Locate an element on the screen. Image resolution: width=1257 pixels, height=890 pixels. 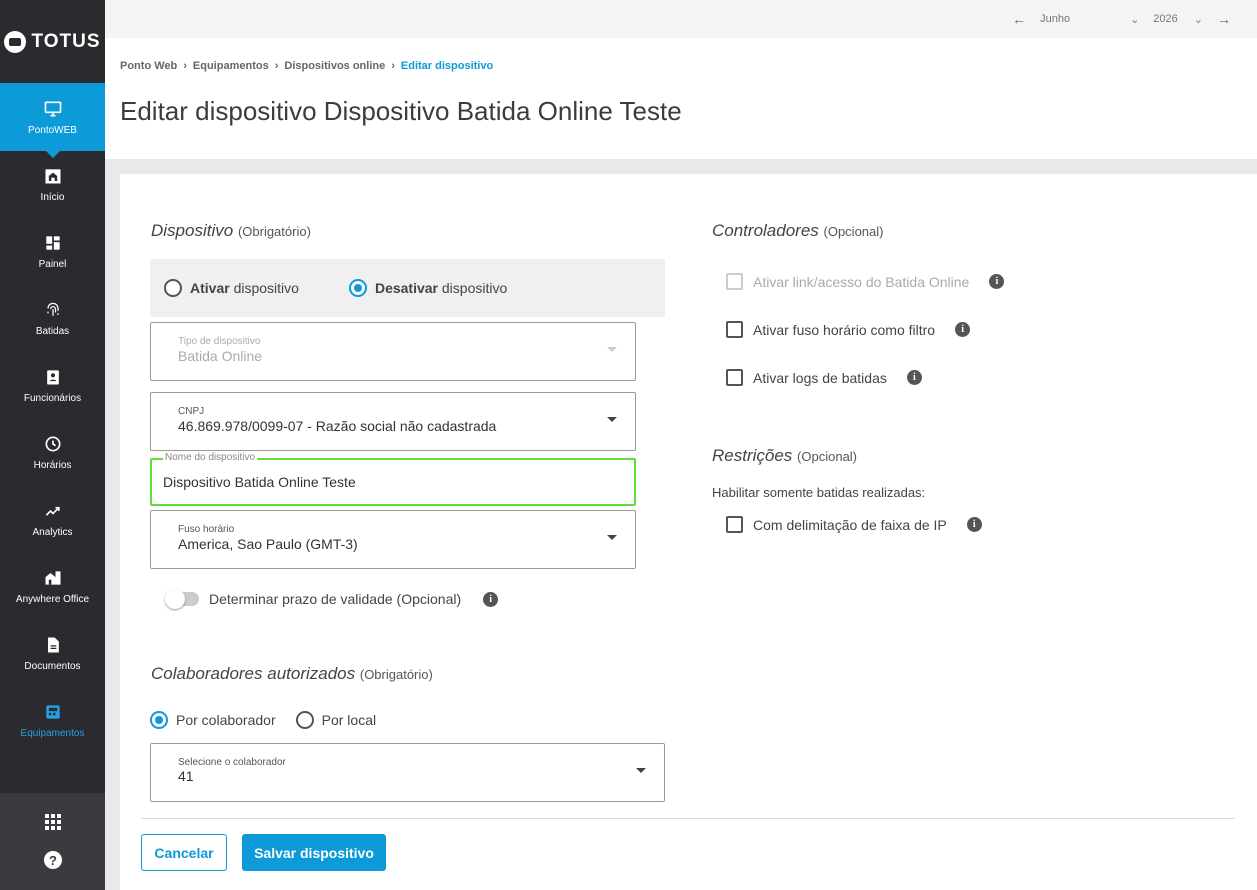
cancel-button: Cancelar is located at coordinates (184, 852).